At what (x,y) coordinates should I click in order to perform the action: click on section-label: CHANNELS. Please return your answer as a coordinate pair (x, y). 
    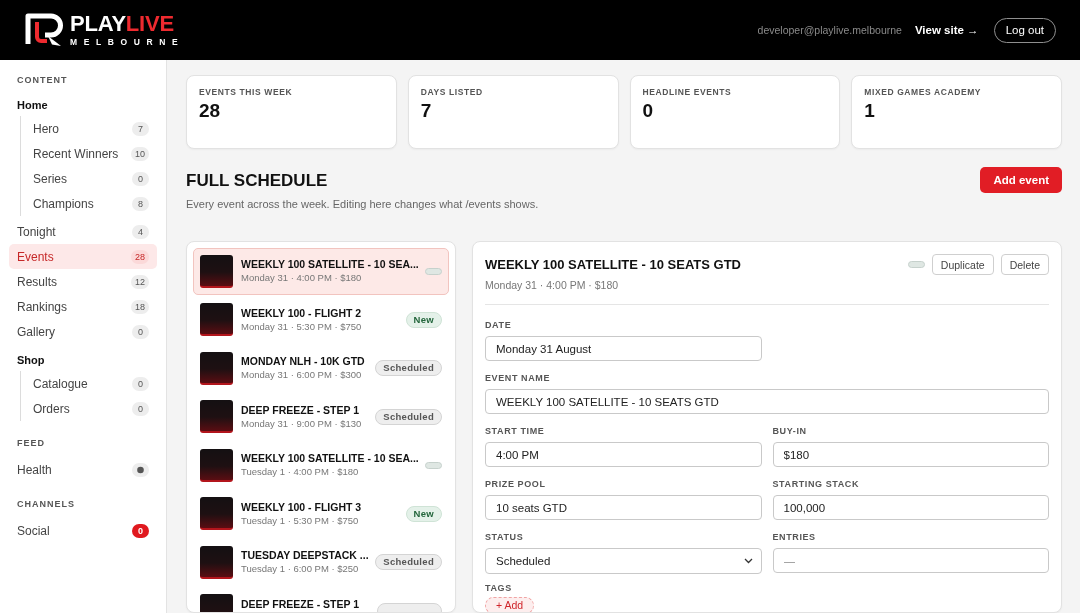
    Looking at the image, I should click on (46, 504).